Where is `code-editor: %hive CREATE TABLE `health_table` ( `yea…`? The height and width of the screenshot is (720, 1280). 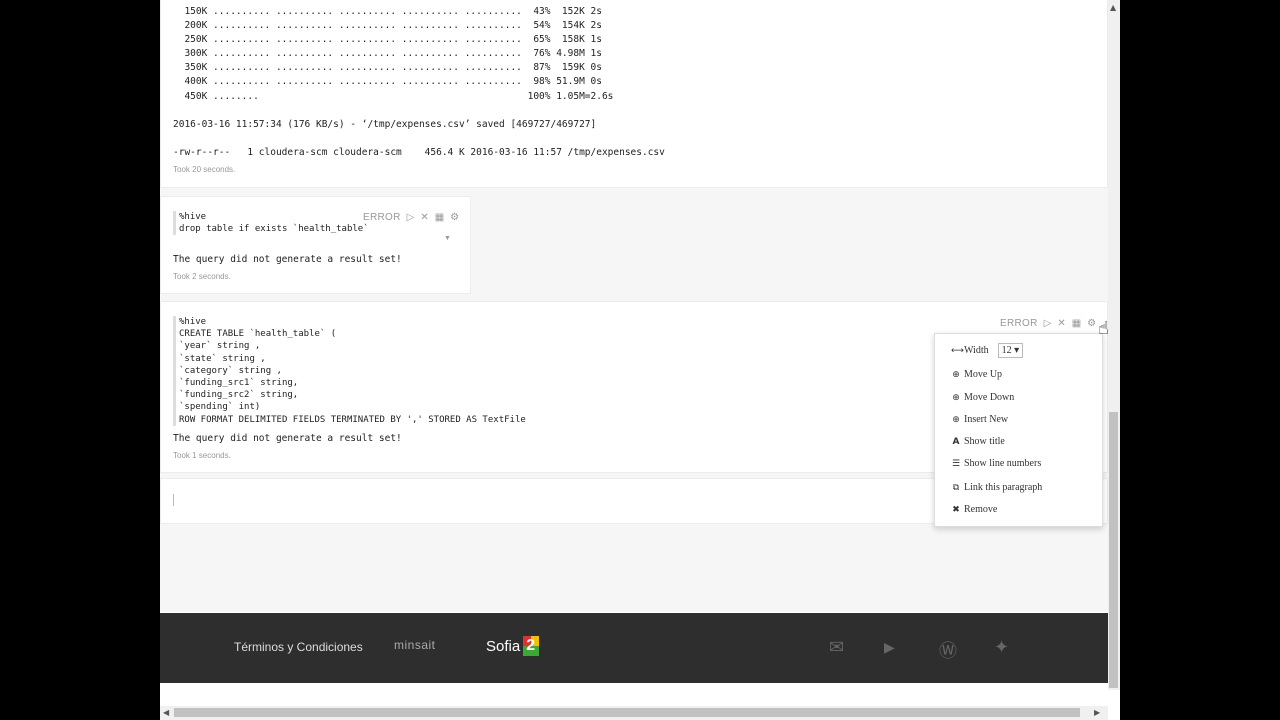 code-editor: %hive CREATE TABLE `health_table` ( `yea… is located at coordinates (349, 371).